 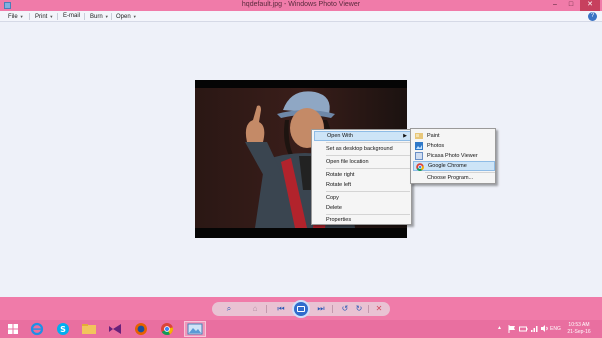 I want to click on menu-burn-label: Burn, so click(x=96, y=17).